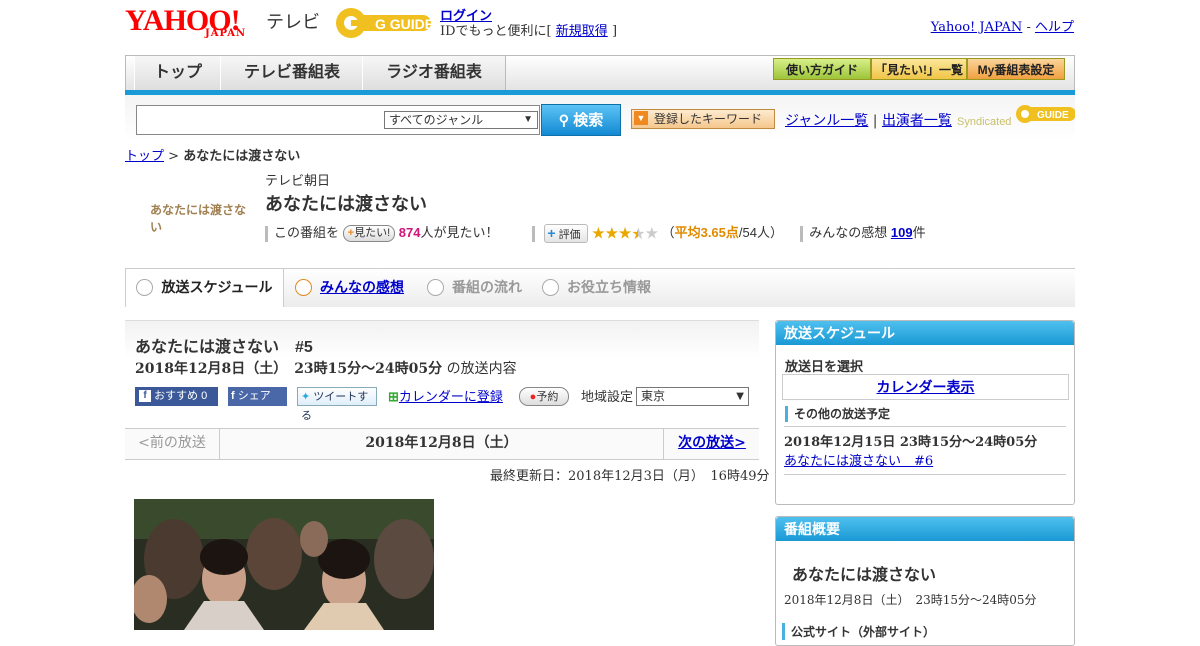 This screenshot has width=1200, height=646. What do you see at coordinates (242, 156) in the screenshot?
I see `breadcrumb-current: あなたには渡さない` at bounding box center [242, 156].